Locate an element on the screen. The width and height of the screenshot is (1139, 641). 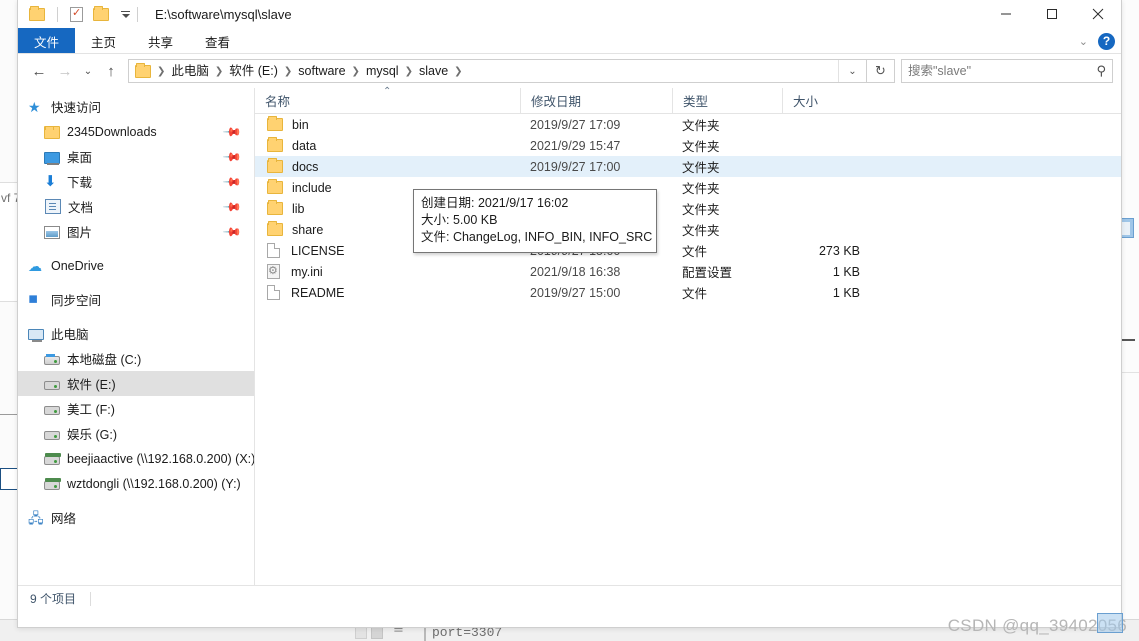
qat-separator is located at coordinates (57, 14).